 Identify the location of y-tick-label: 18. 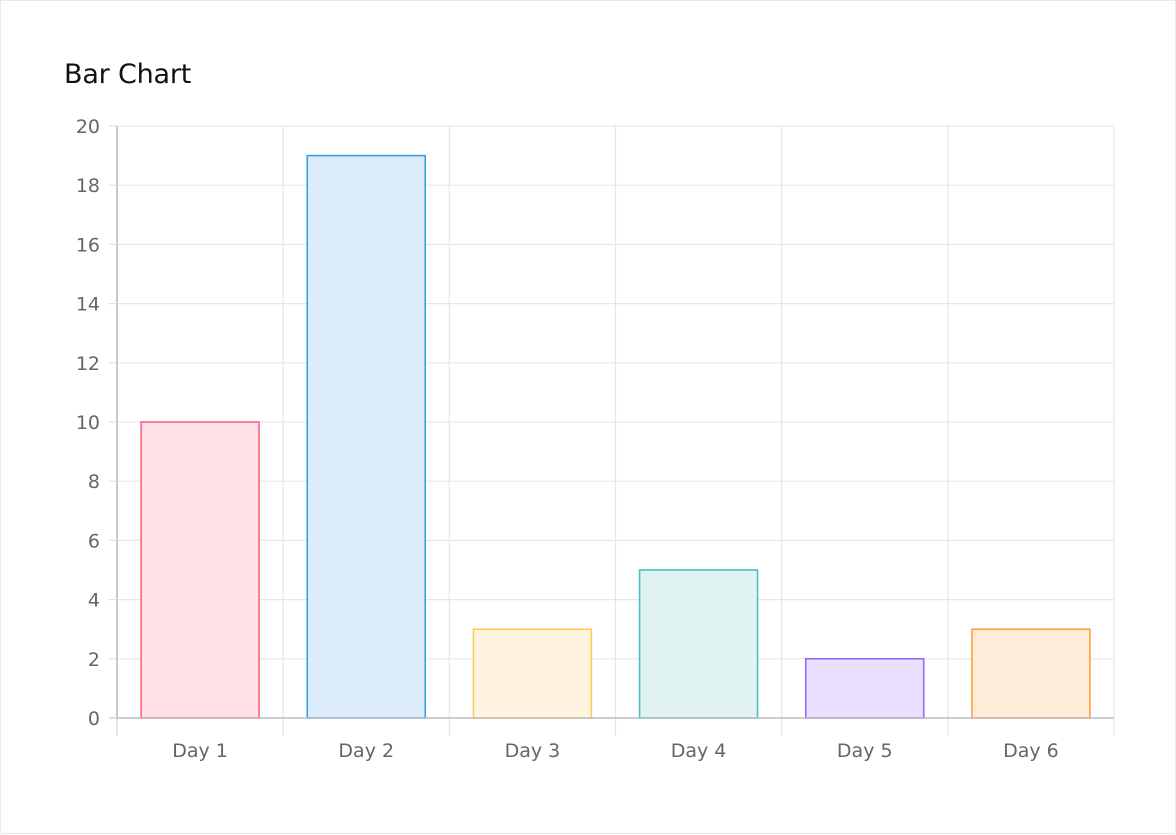
(88, 186).